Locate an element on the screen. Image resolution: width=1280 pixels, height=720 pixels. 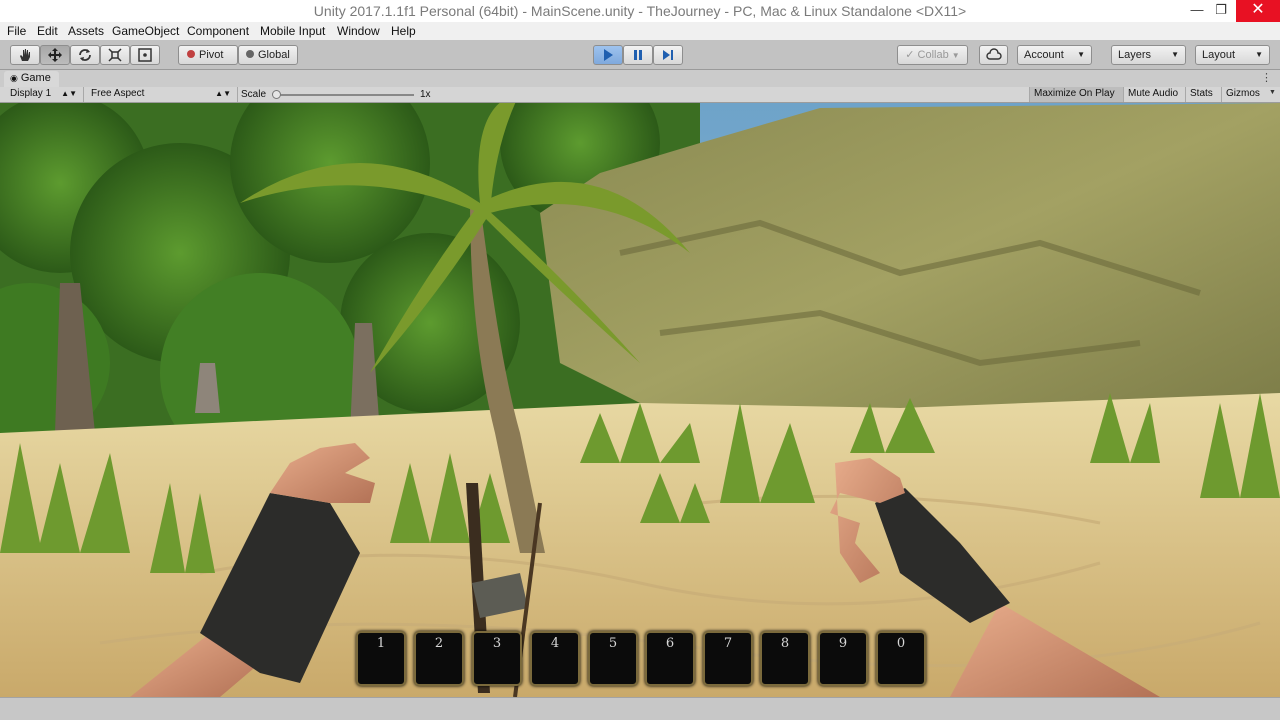
account-dropdown: Account ▼ is located at coordinates (1054, 55).